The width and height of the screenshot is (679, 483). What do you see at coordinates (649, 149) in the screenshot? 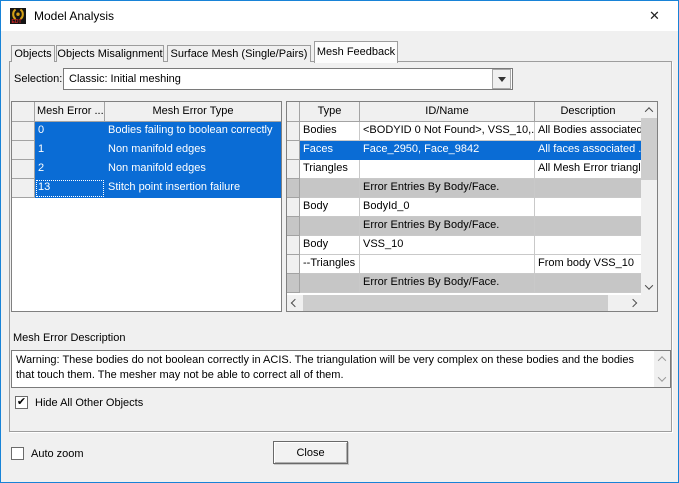
I see `vertical-scroll-thumb` at bounding box center [649, 149].